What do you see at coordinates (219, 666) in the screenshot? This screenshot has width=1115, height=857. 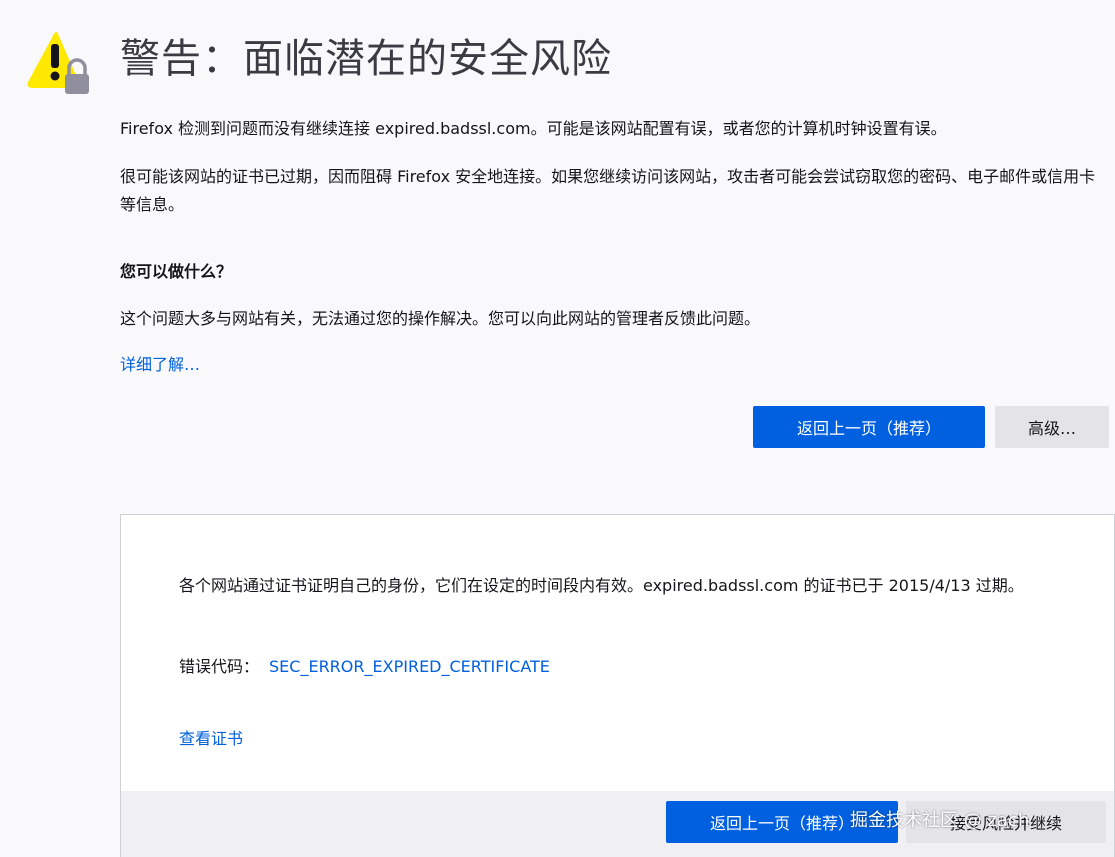 I see `error-code-label: 错误代码：` at bounding box center [219, 666].